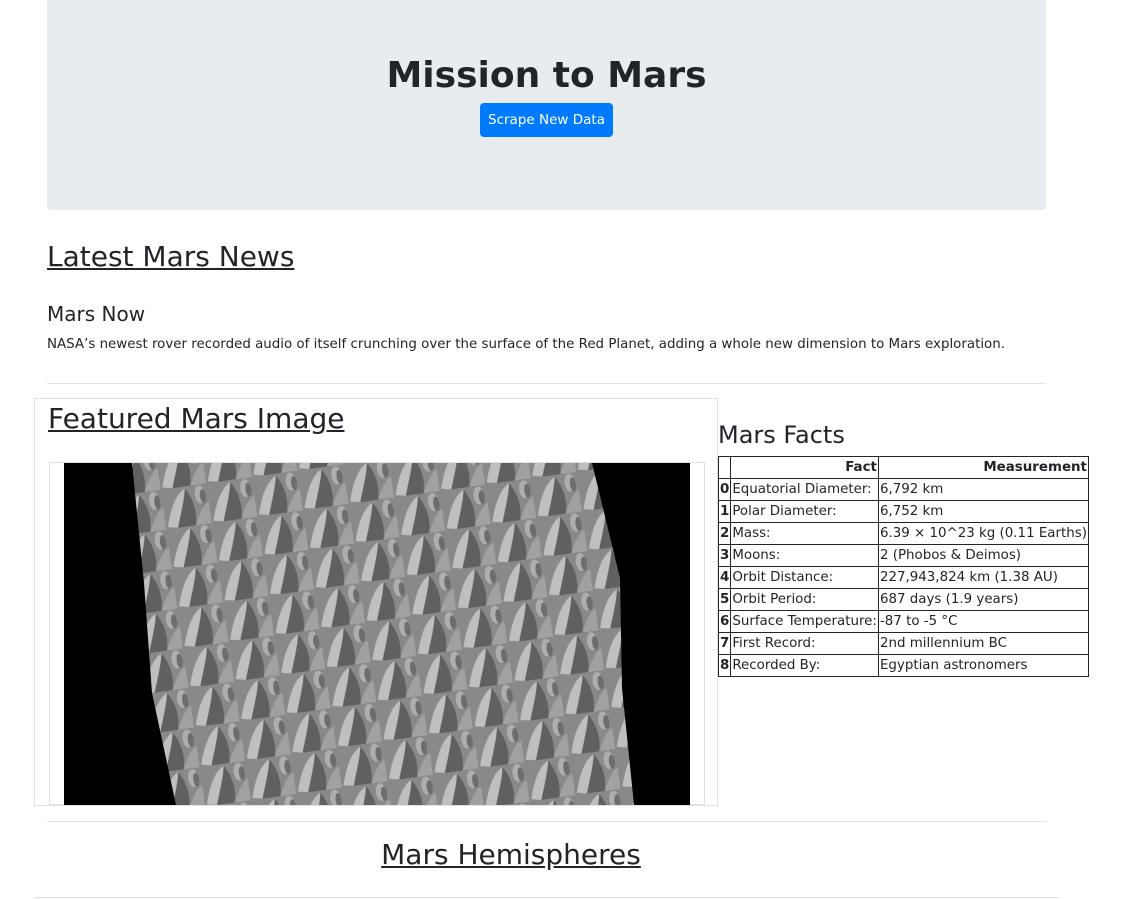  Describe the element at coordinates (781, 435) in the screenshot. I see `mars-facts-heading: Mars Facts` at that location.